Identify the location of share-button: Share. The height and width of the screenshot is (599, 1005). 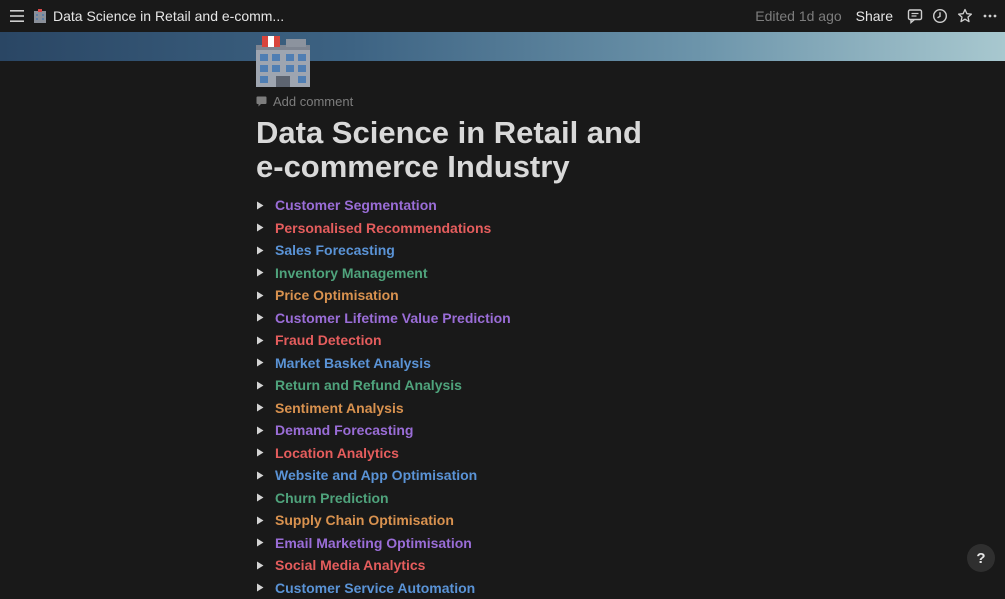
(874, 16).